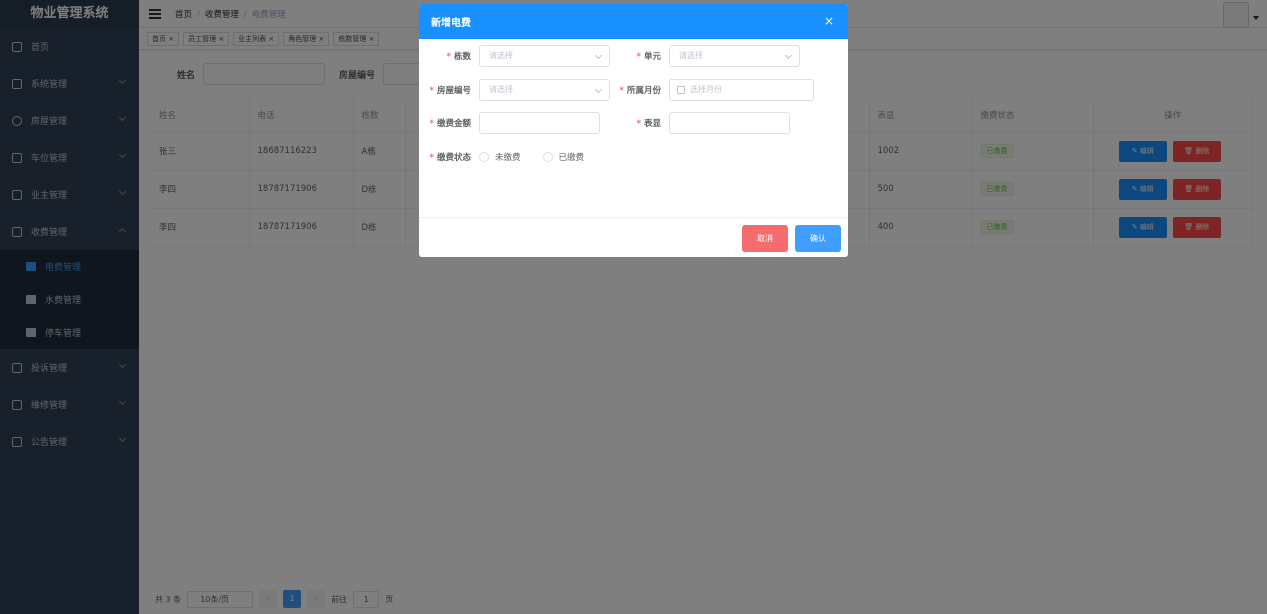 Image resolution: width=1267 pixels, height=614 pixels. I want to click on unit-label: * 单元, so click(648, 57).